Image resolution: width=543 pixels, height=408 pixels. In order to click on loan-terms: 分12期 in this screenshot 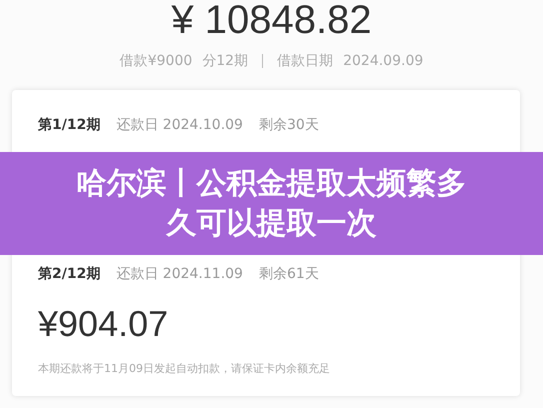, I will do `click(225, 61)`.